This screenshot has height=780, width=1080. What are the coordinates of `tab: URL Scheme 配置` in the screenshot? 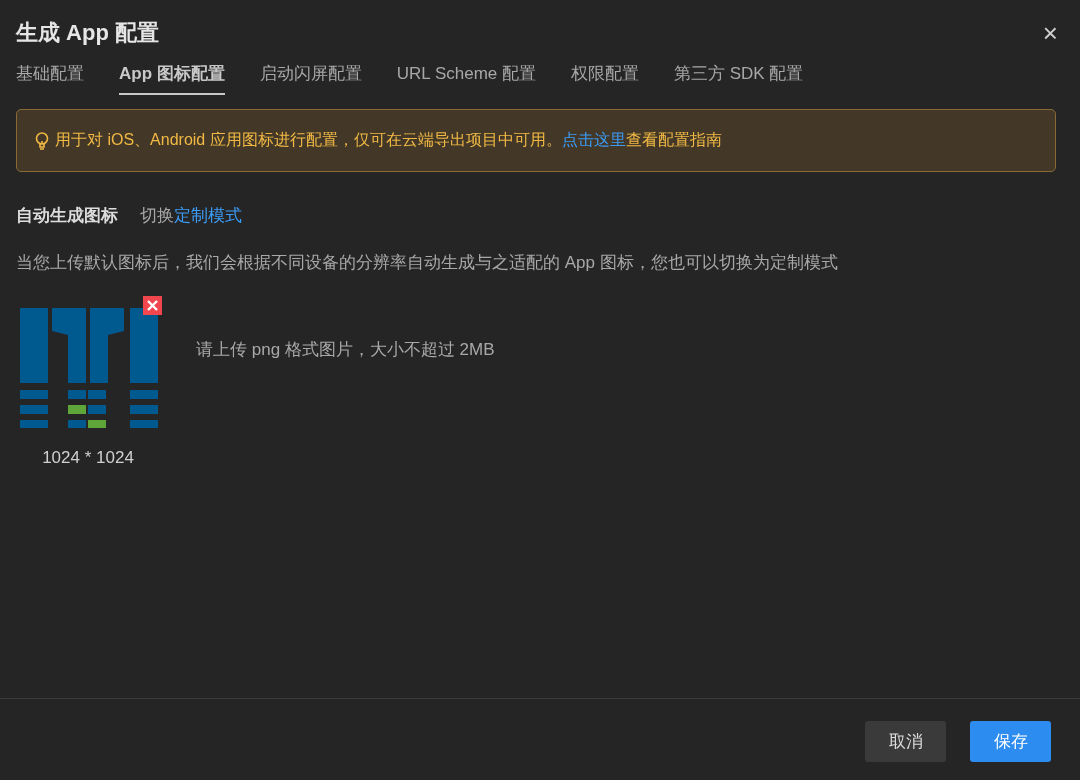 It's located at (466, 76).